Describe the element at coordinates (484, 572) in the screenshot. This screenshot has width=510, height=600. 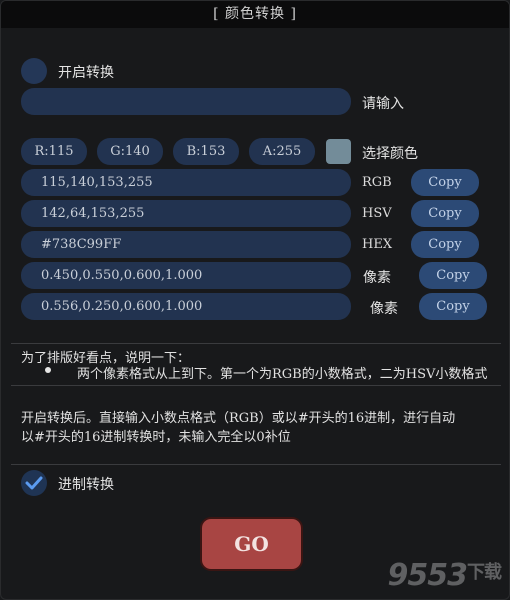
I see `watermark-sub: 下载` at that location.